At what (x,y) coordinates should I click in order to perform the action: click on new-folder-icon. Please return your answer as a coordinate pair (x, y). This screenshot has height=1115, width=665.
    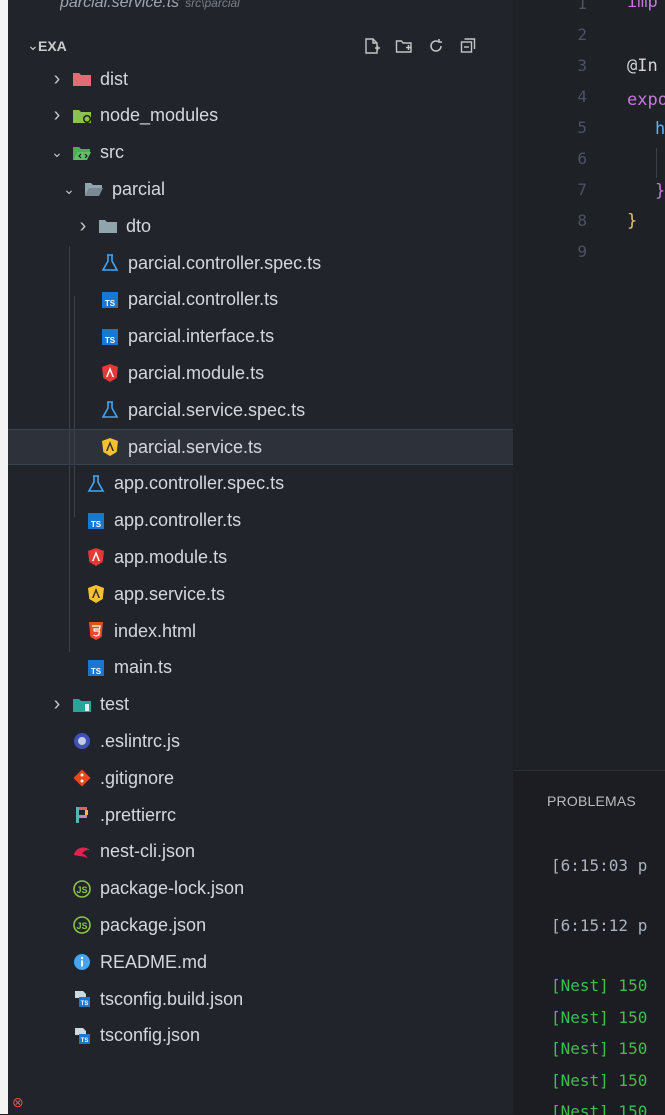
    Looking at the image, I should click on (404, 46).